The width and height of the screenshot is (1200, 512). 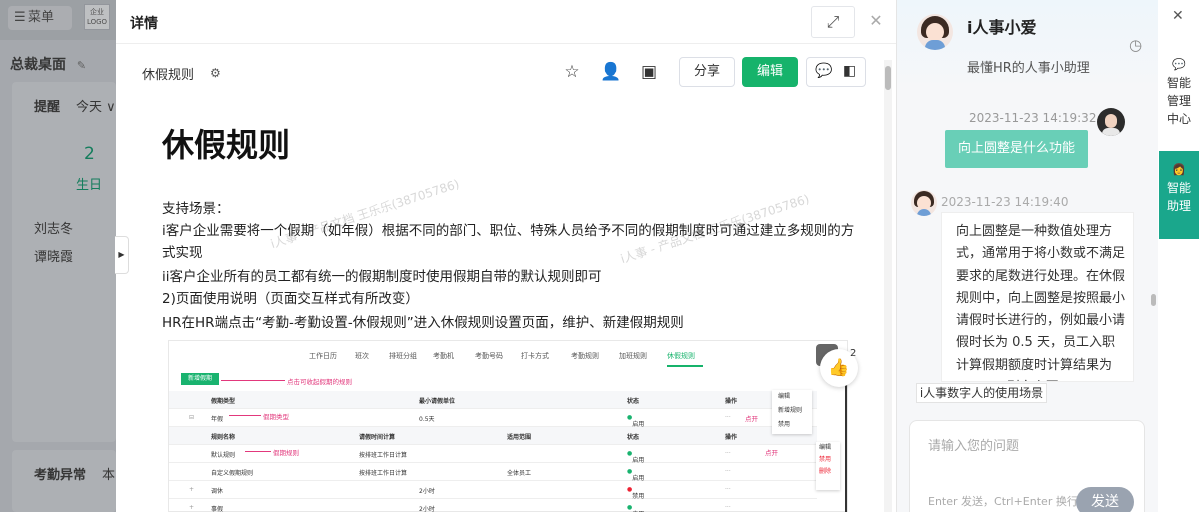 What do you see at coordinates (489, 356) in the screenshot?
I see `screenshot-tab: 考勤号码` at bounding box center [489, 356].